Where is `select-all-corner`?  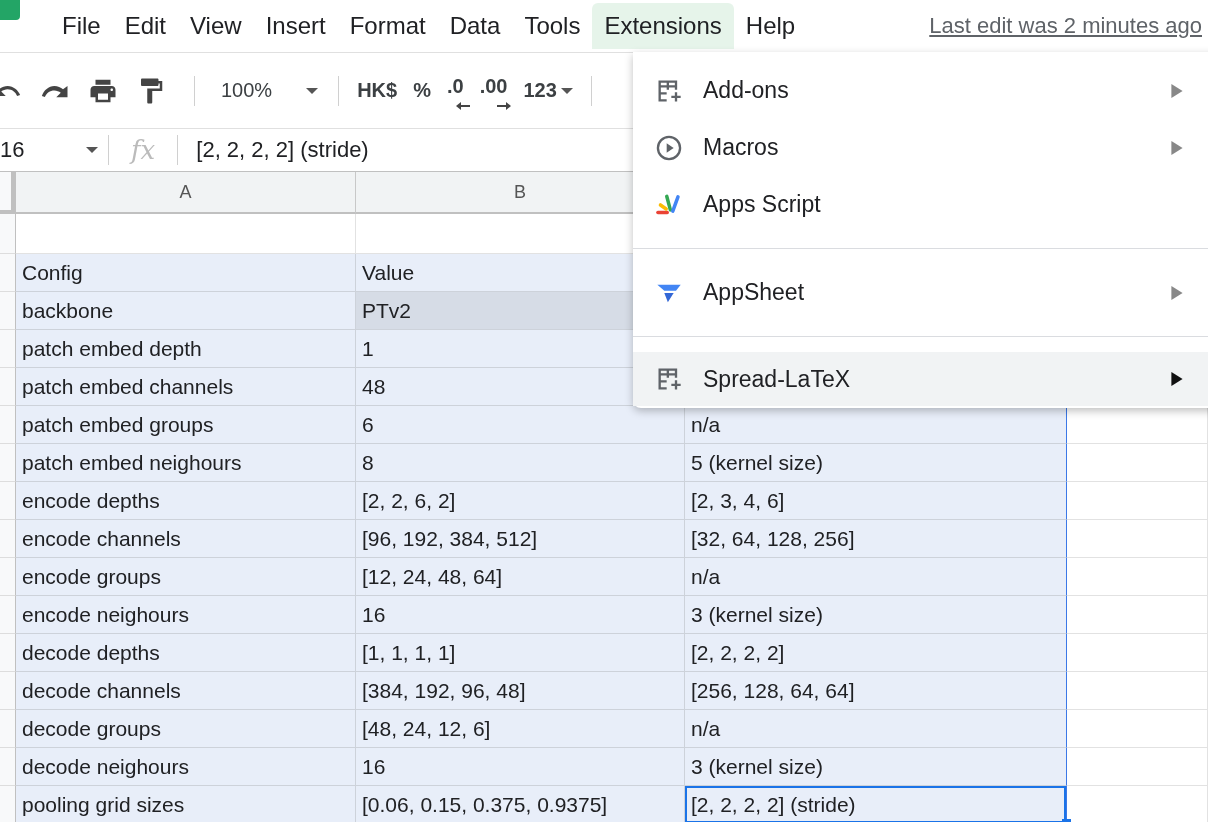 select-all-corner is located at coordinates (8, 193).